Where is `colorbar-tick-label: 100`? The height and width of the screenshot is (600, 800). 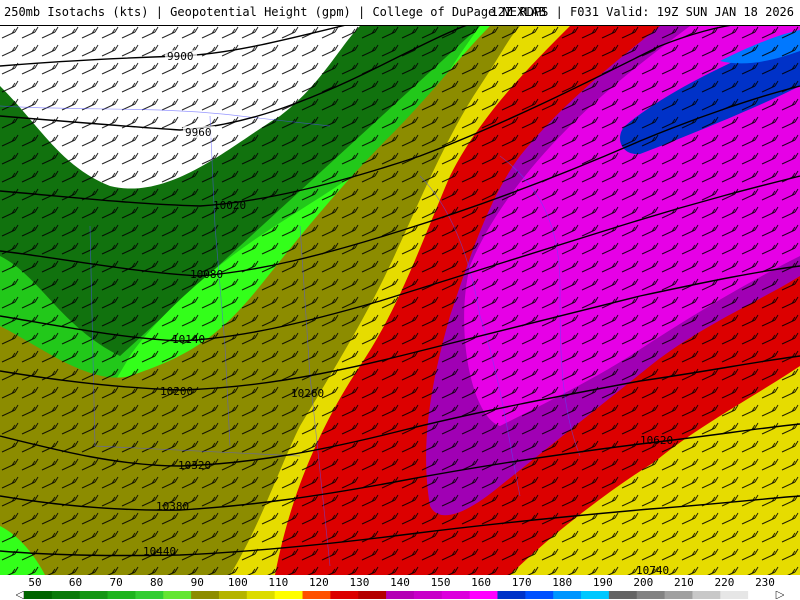 colorbar-tick-label: 100 is located at coordinates (237, 582).